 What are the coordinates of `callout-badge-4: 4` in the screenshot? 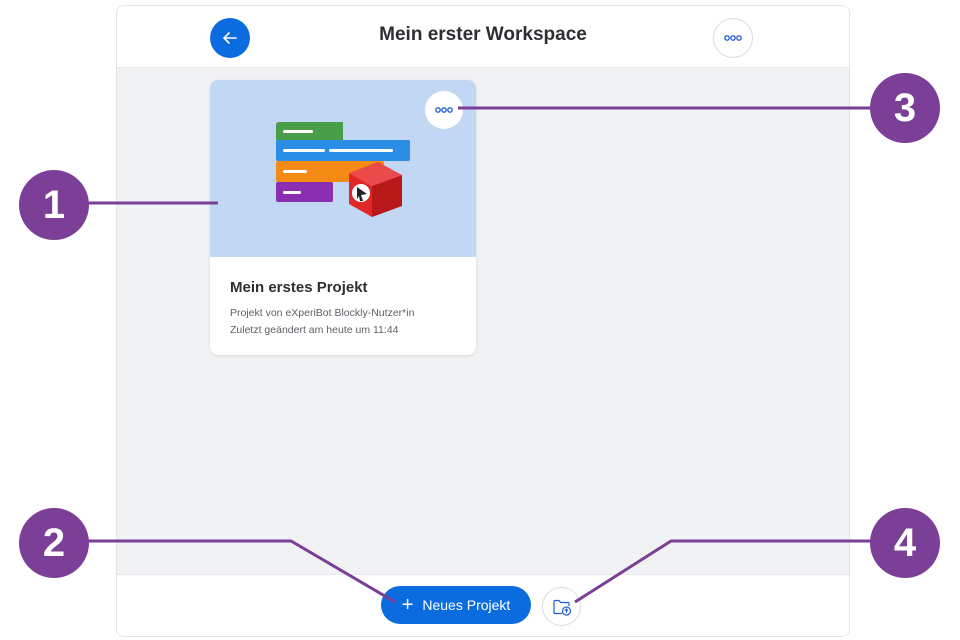 It's located at (905, 543).